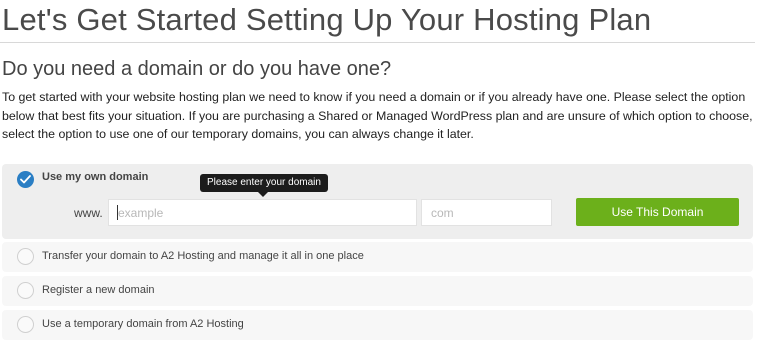  What do you see at coordinates (377, 325) in the screenshot?
I see `option-temporary-domain: Use a temporary domain from A2 Hosting` at bounding box center [377, 325].